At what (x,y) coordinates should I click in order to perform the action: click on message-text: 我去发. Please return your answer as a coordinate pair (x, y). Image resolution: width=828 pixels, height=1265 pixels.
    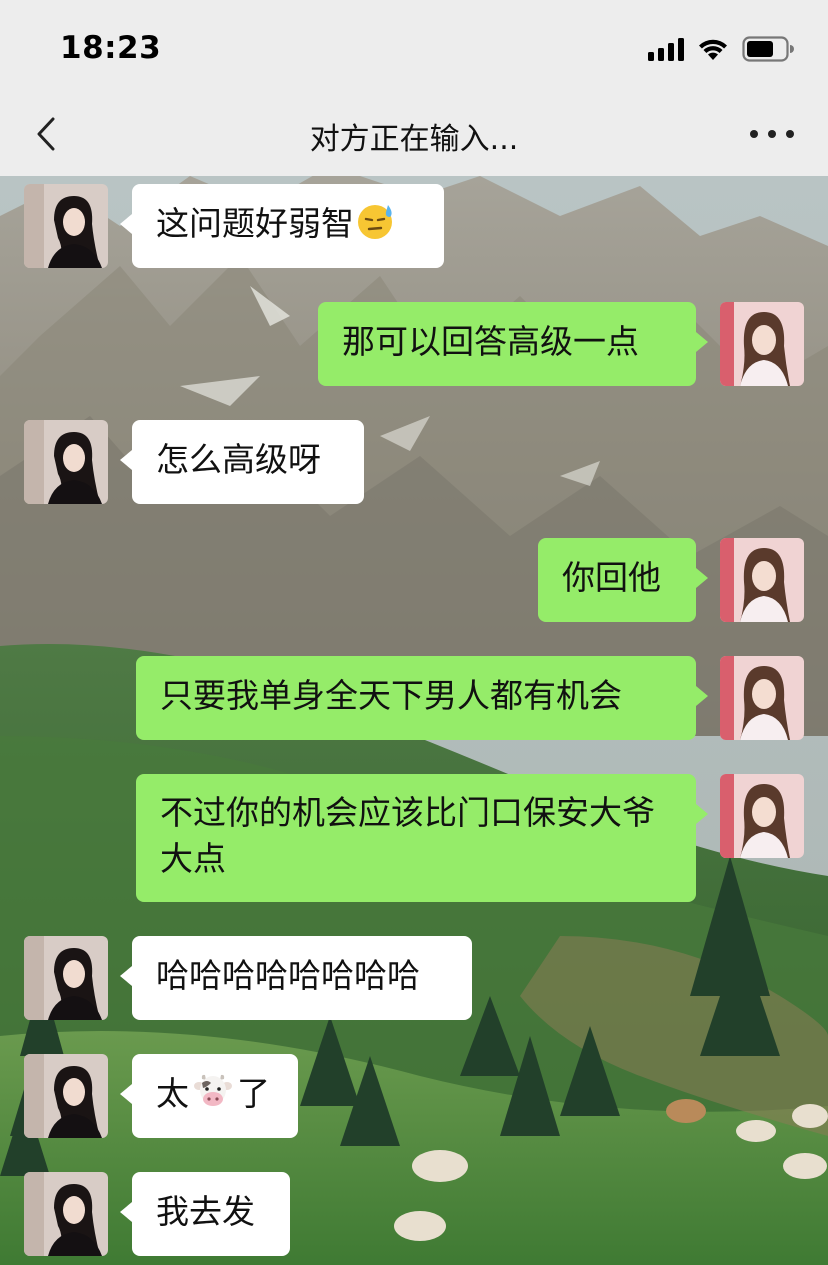
    Looking at the image, I should click on (205, 1211).